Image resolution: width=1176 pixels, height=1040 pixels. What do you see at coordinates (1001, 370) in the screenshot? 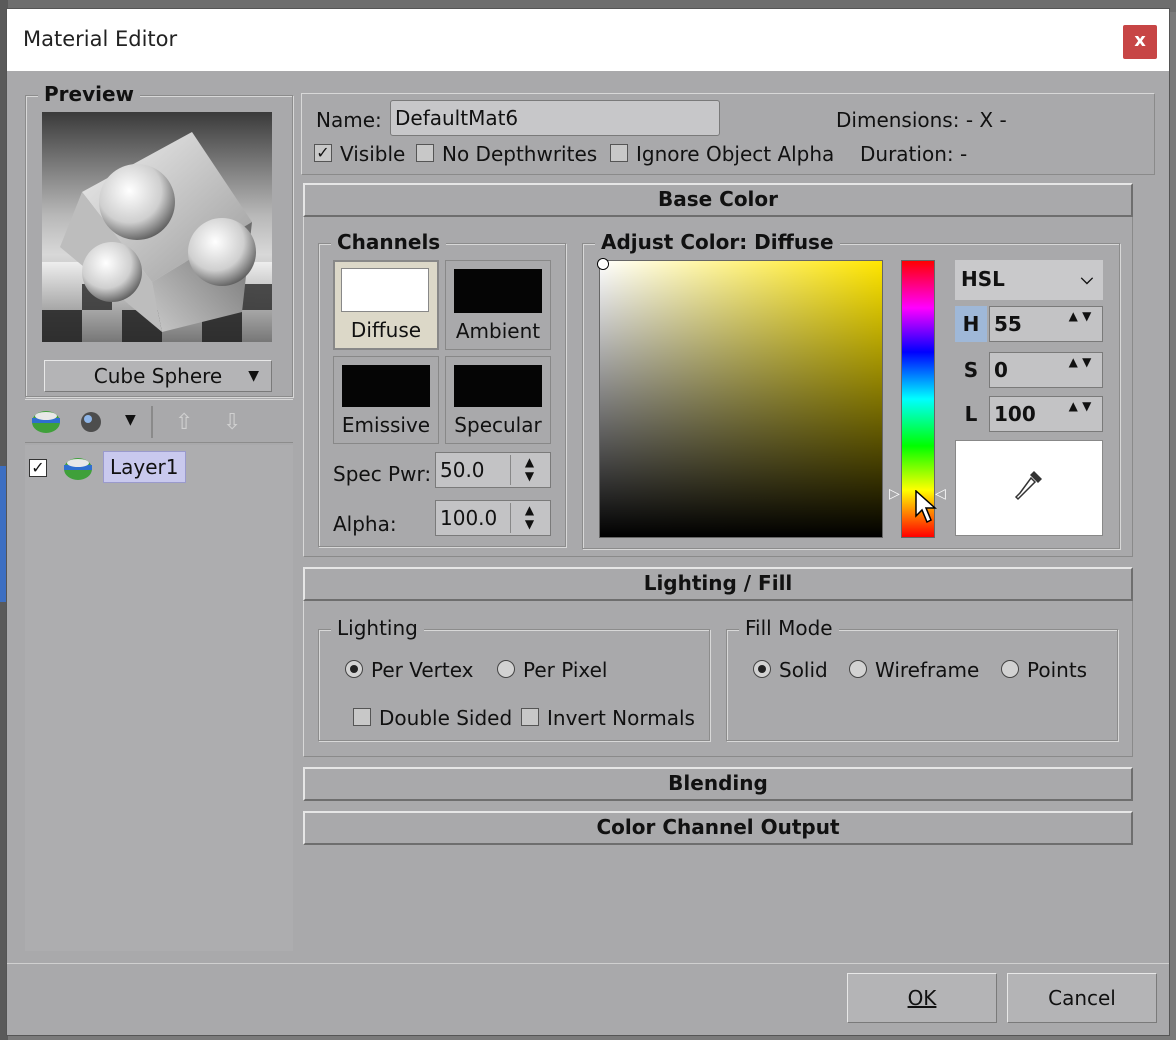
I see `s-value: 0` at bounding box center [1001, 370].